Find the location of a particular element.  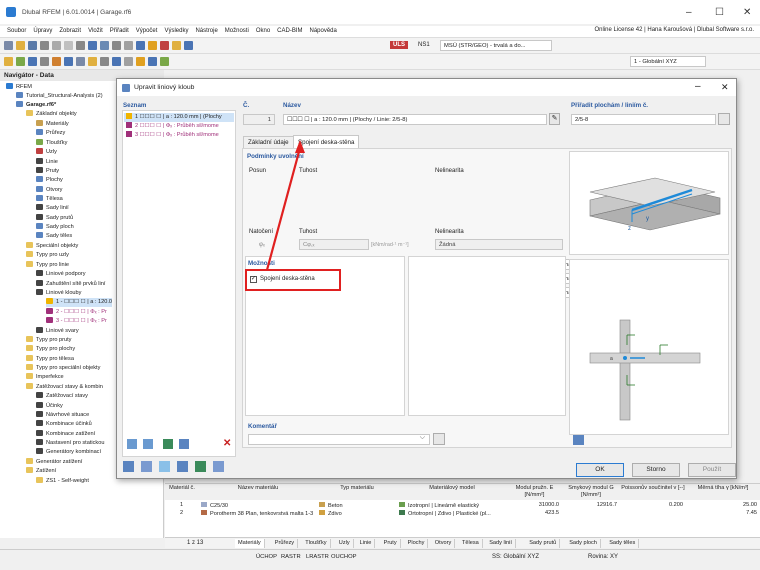

annotation-arrow is located at coordinates (285, 205).